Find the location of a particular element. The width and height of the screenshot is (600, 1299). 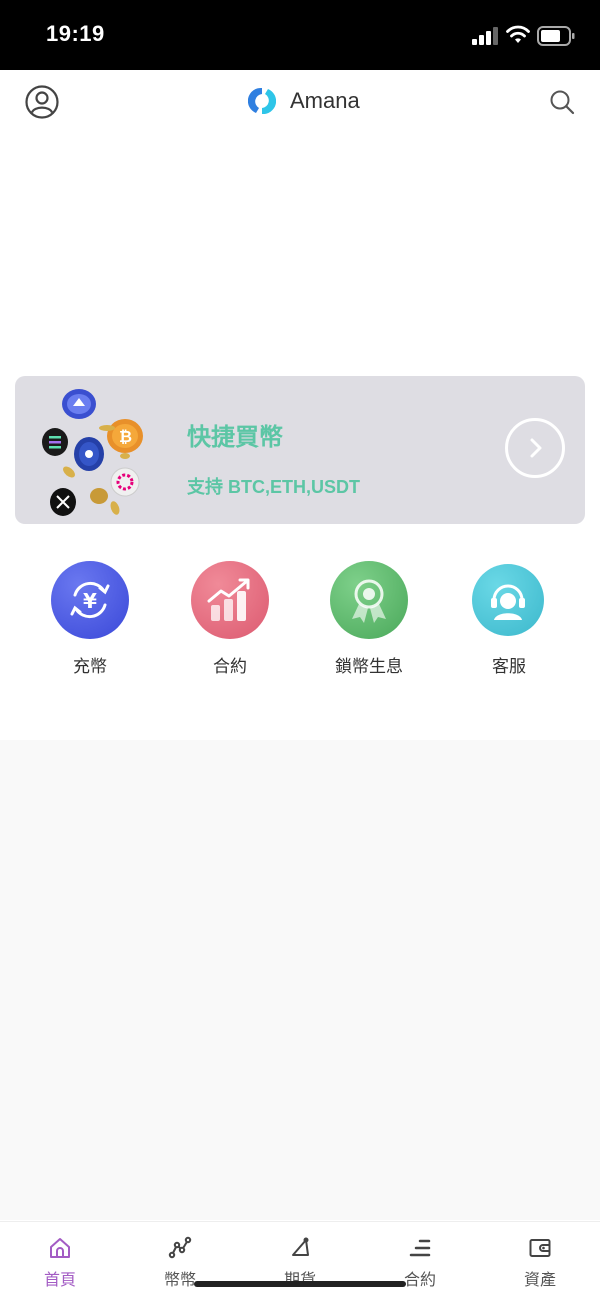

wifi-icon is located at coordinates (518, 34).